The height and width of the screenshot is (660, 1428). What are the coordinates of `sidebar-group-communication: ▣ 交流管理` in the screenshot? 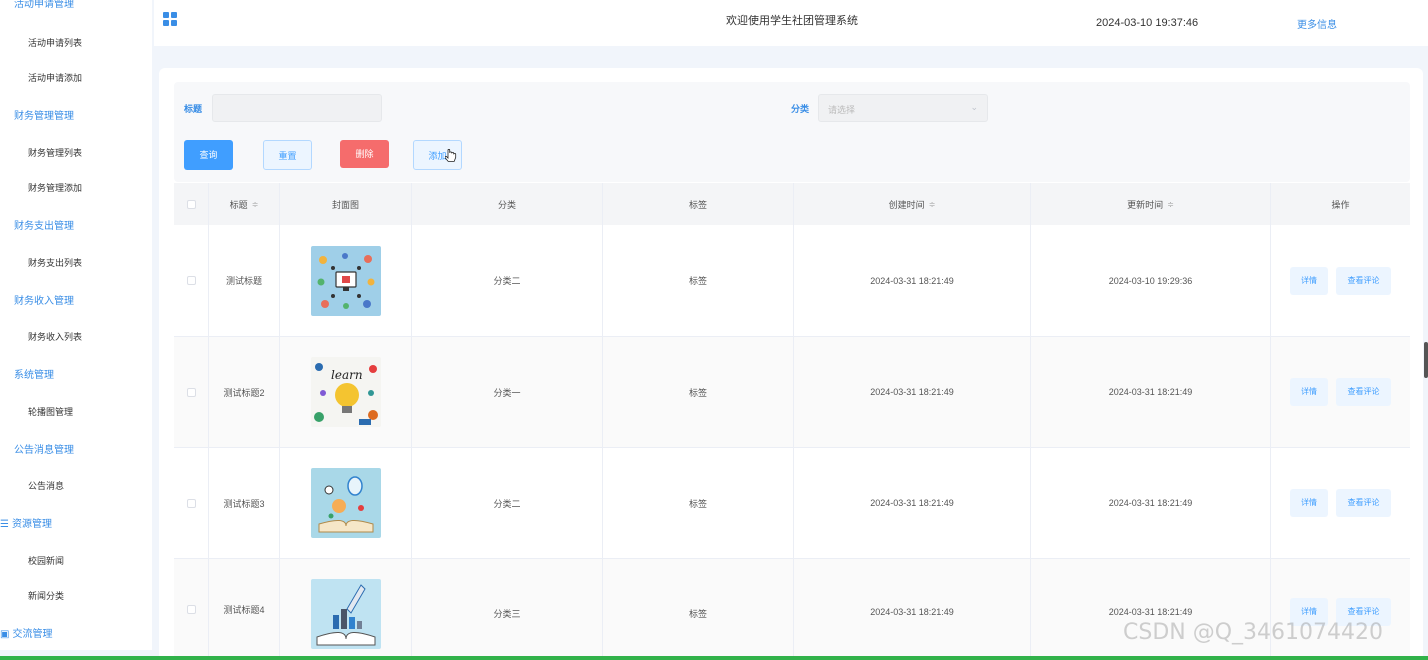 It's located at (26, 632).